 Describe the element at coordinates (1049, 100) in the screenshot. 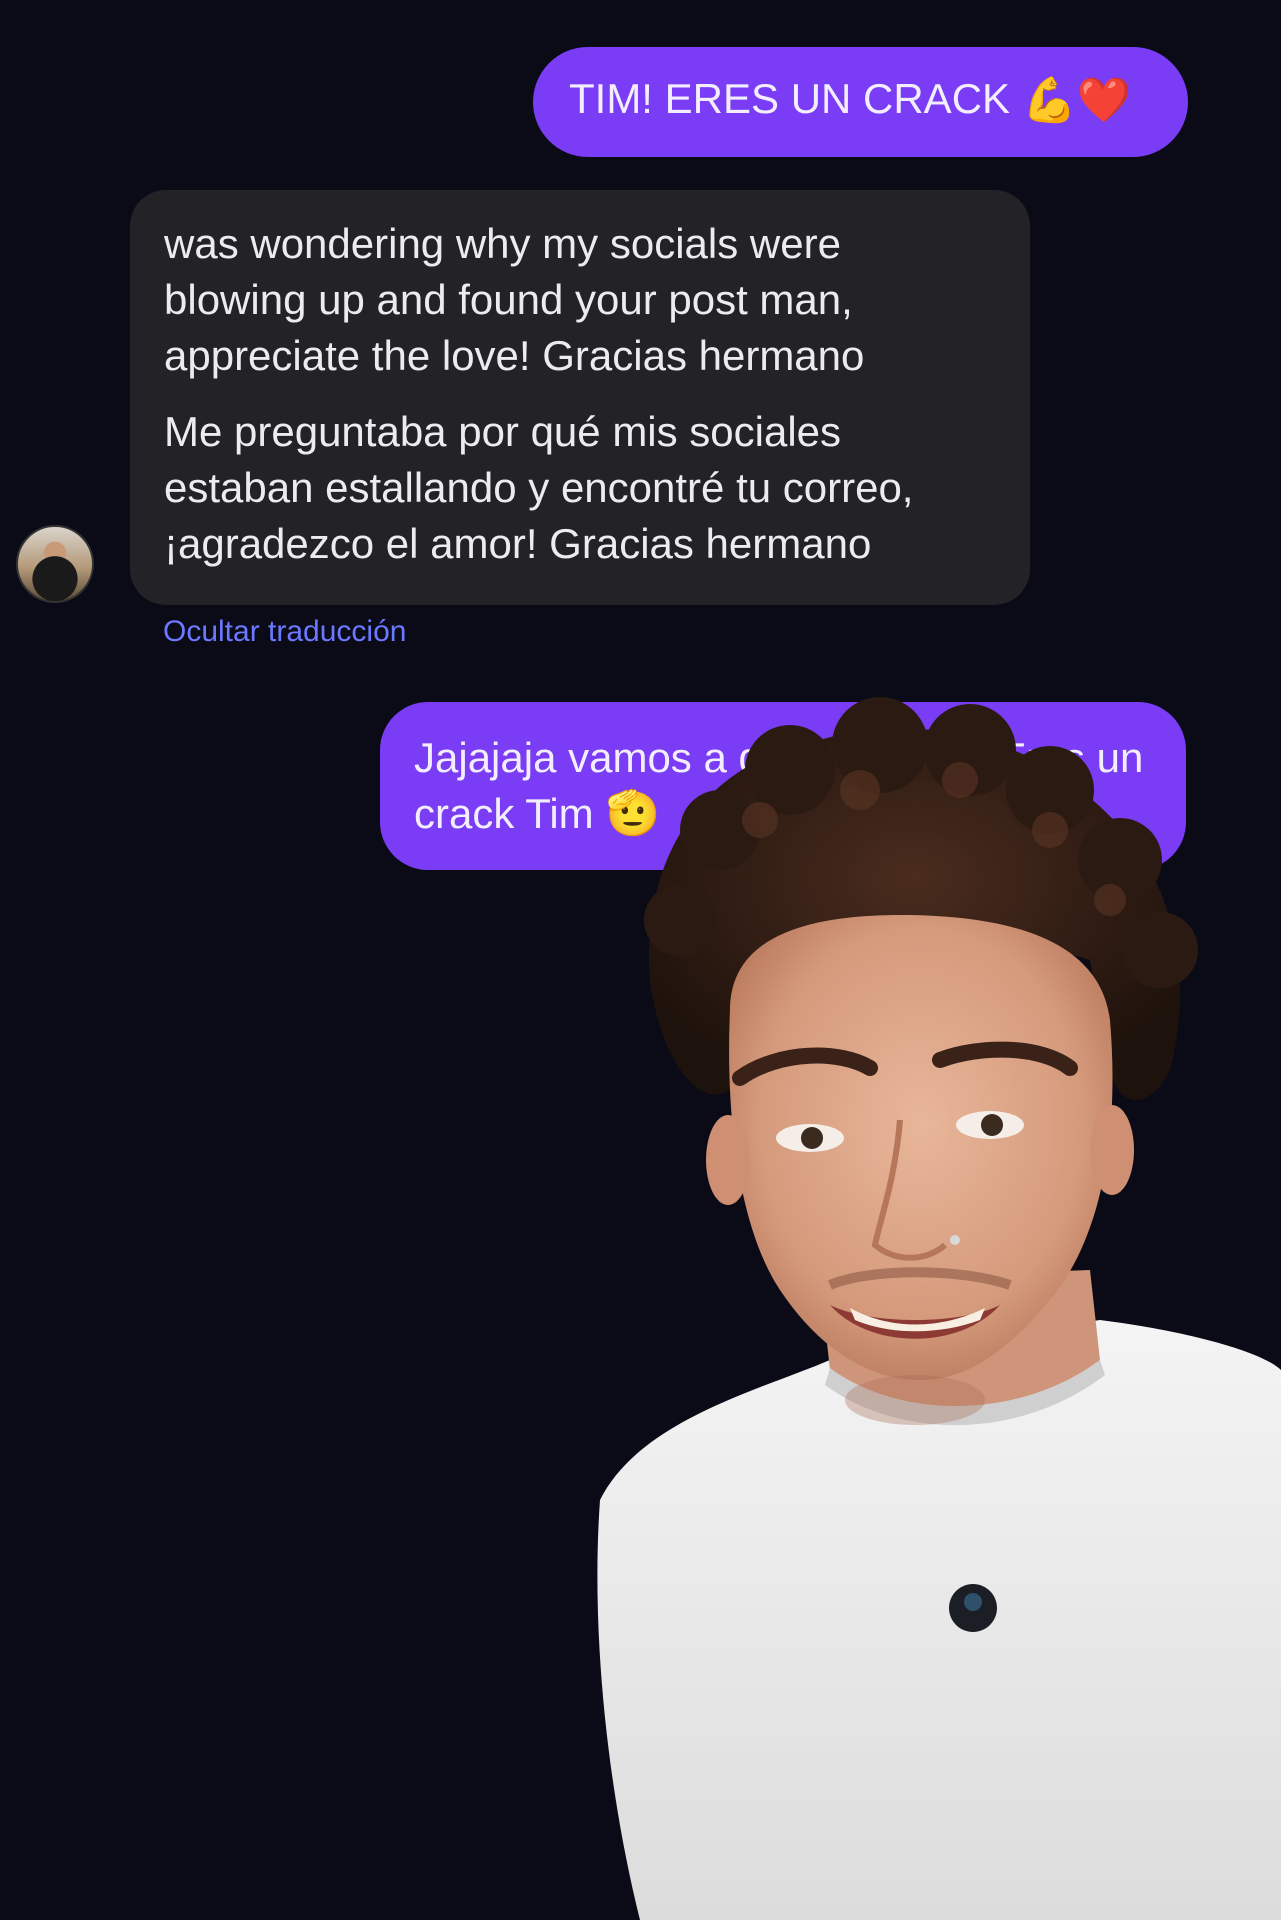

I see `flexed-biceps-icon: 💪` at that location.